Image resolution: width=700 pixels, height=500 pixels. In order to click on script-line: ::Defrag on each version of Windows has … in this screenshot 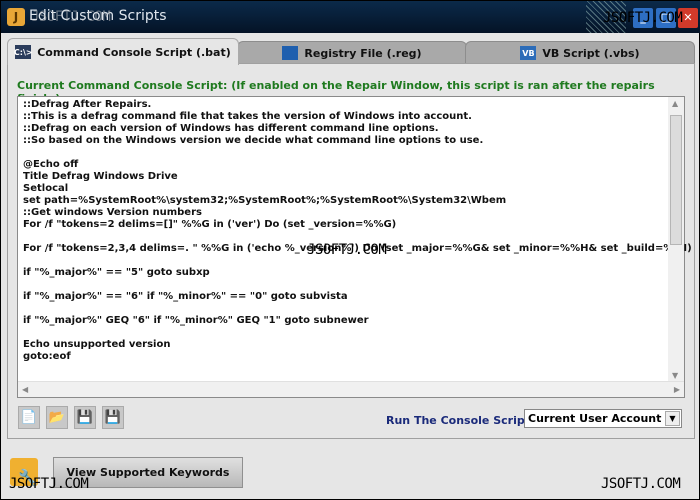, I will do `click(231, 128)`.